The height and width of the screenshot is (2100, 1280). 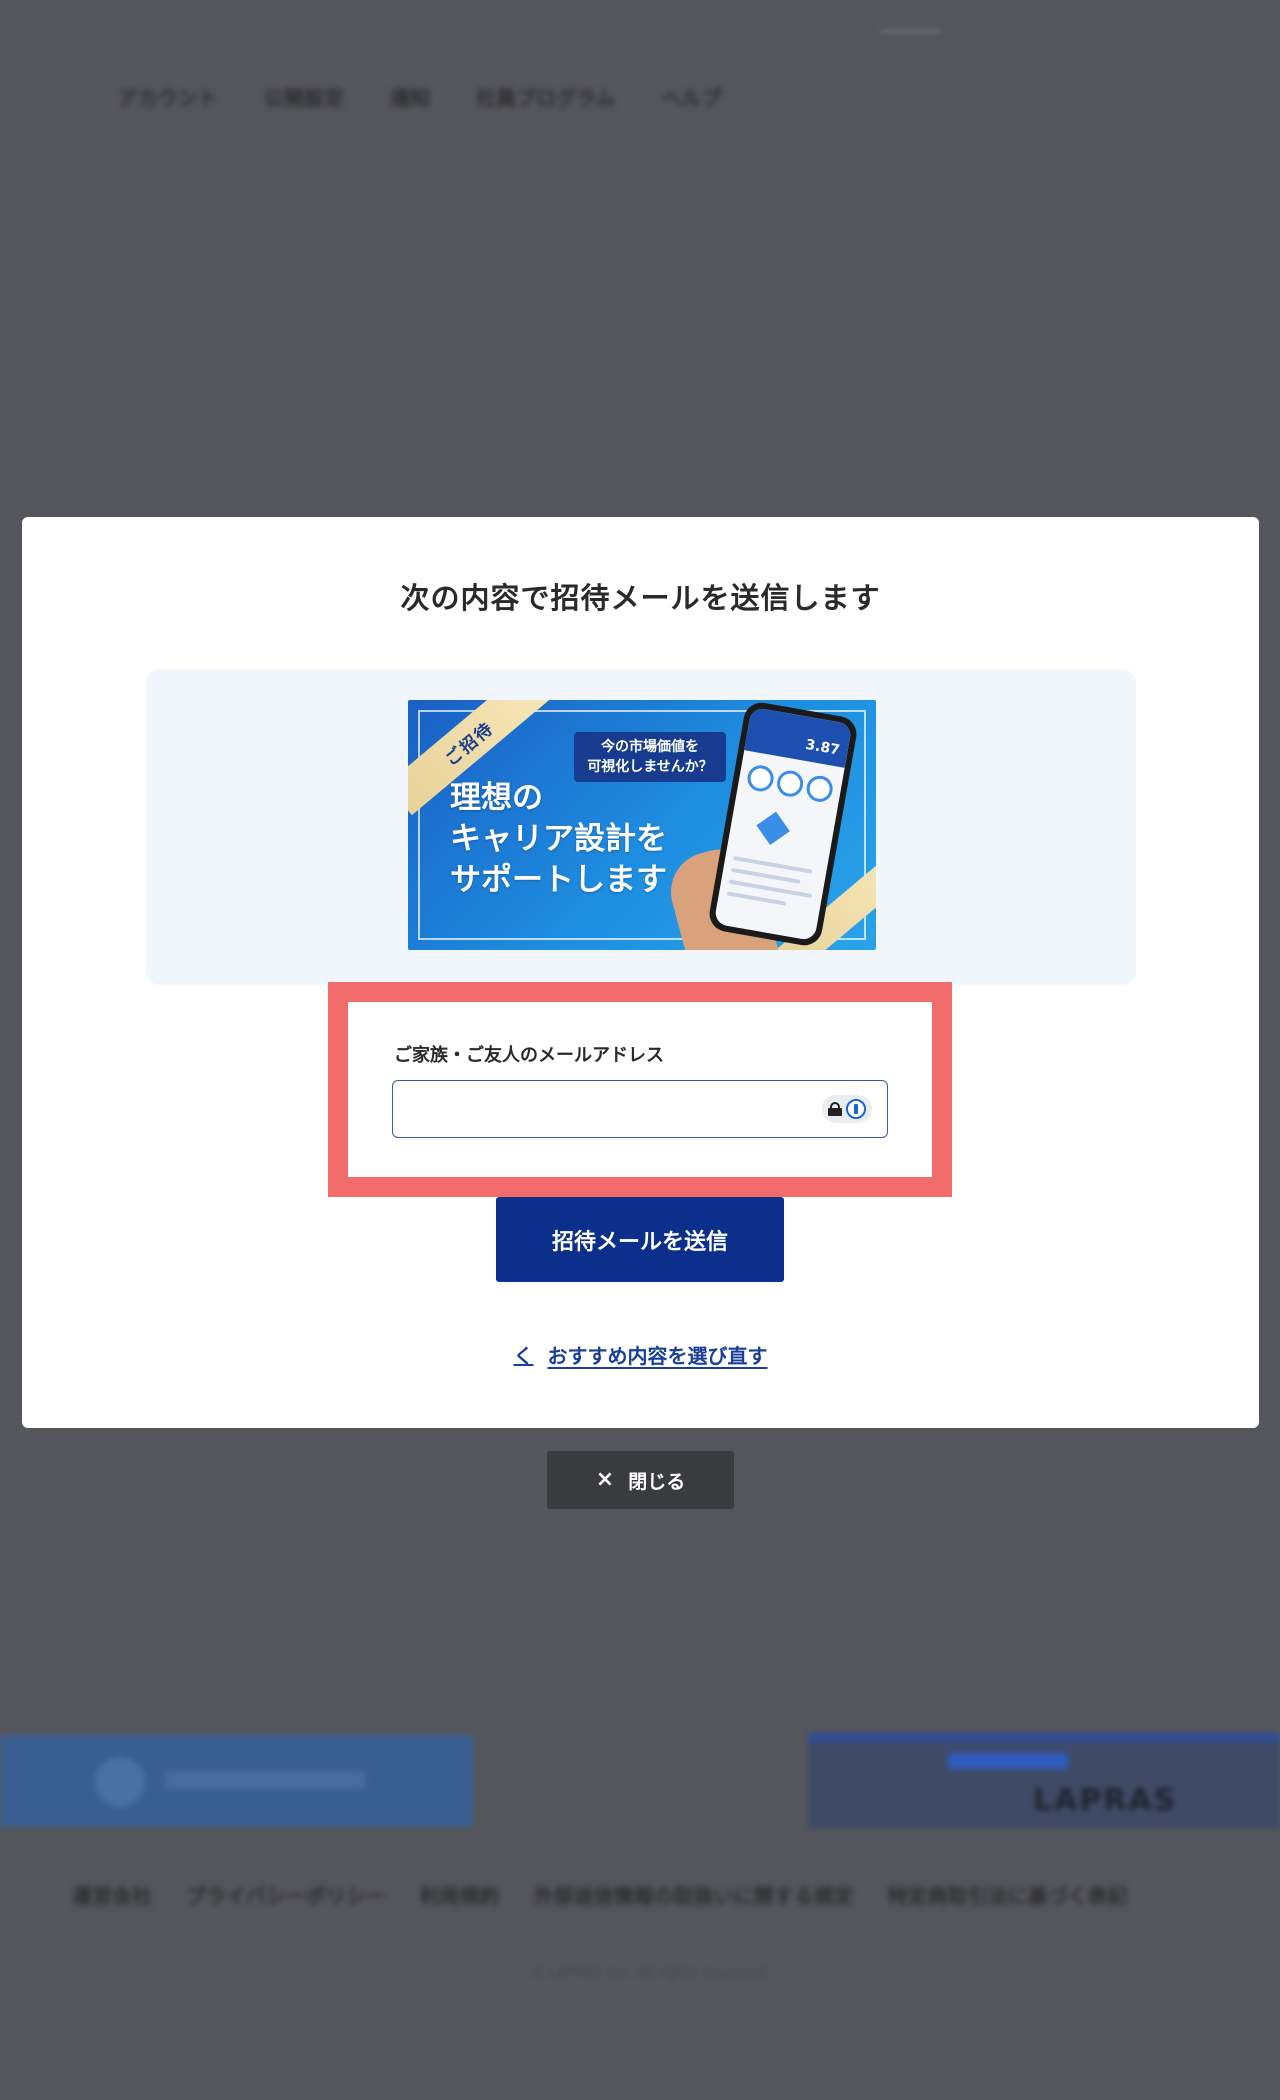 What do you see at coordinates (910, 31) in the screenshot?
I see `bg-top-indicator` at bounding box center [910, 31].